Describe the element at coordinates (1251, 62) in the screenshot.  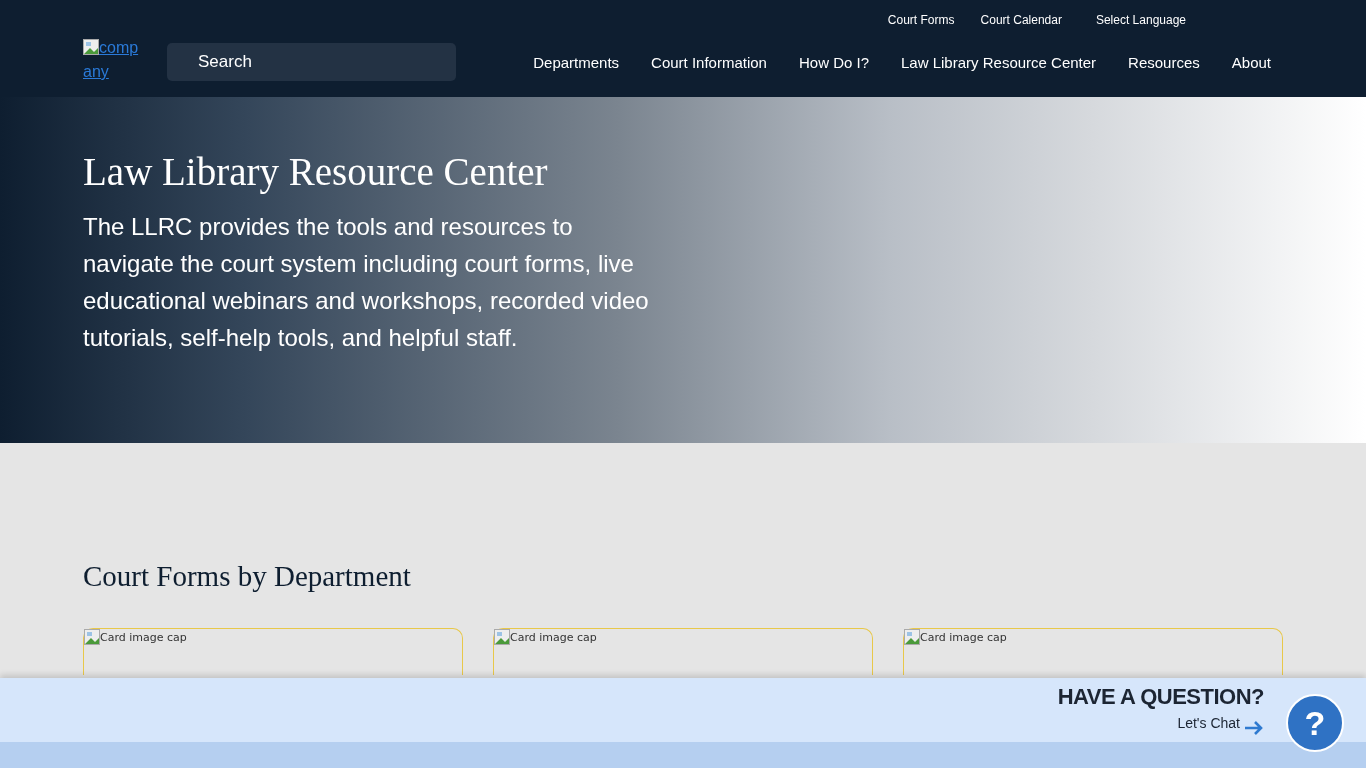
I see `nav-link: About` at that location.